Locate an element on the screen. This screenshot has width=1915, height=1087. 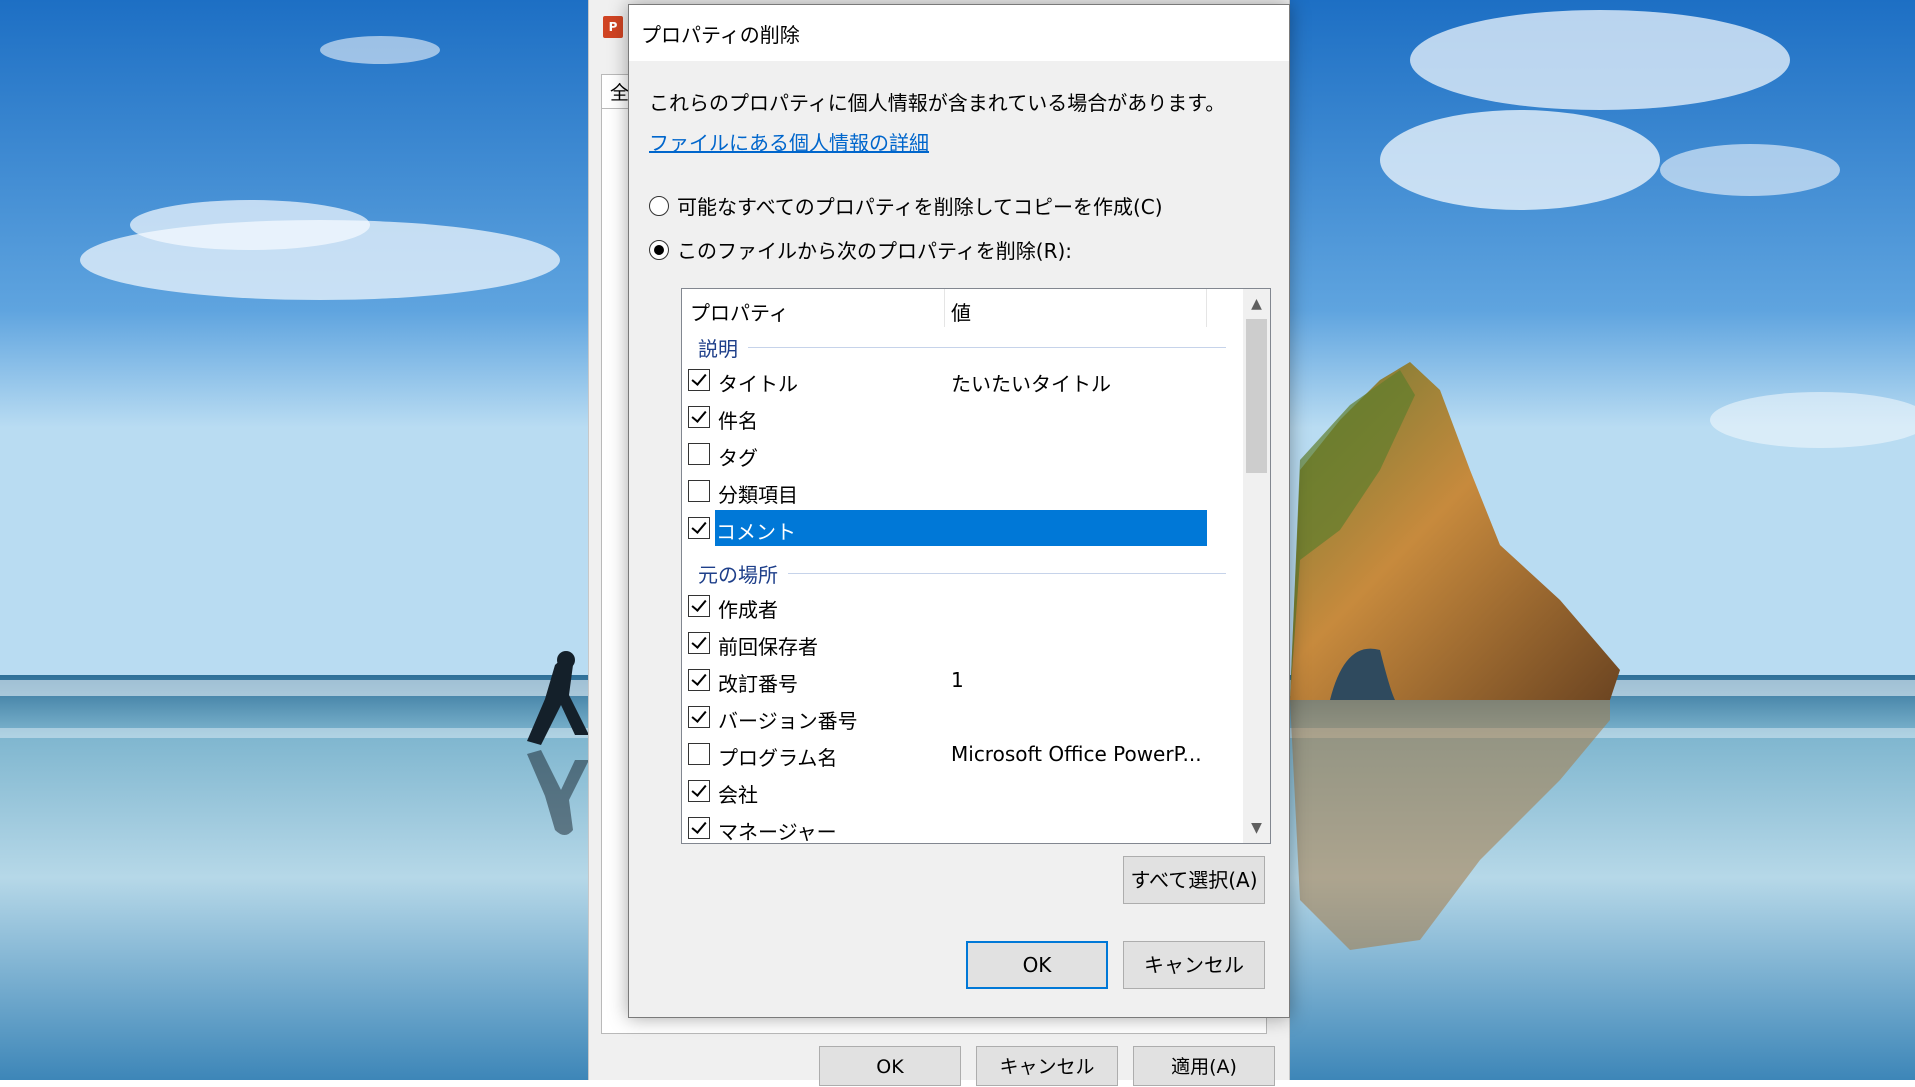
list-item: 会社 is located at coordinates (944, 791).